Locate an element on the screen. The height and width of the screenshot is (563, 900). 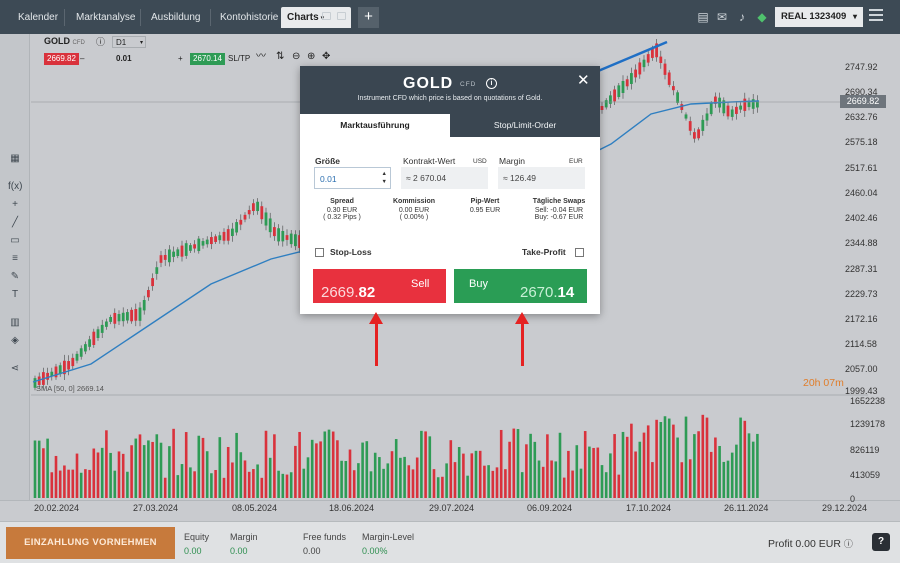
lot-decrease-button: – is located at coordinates (82, 59).